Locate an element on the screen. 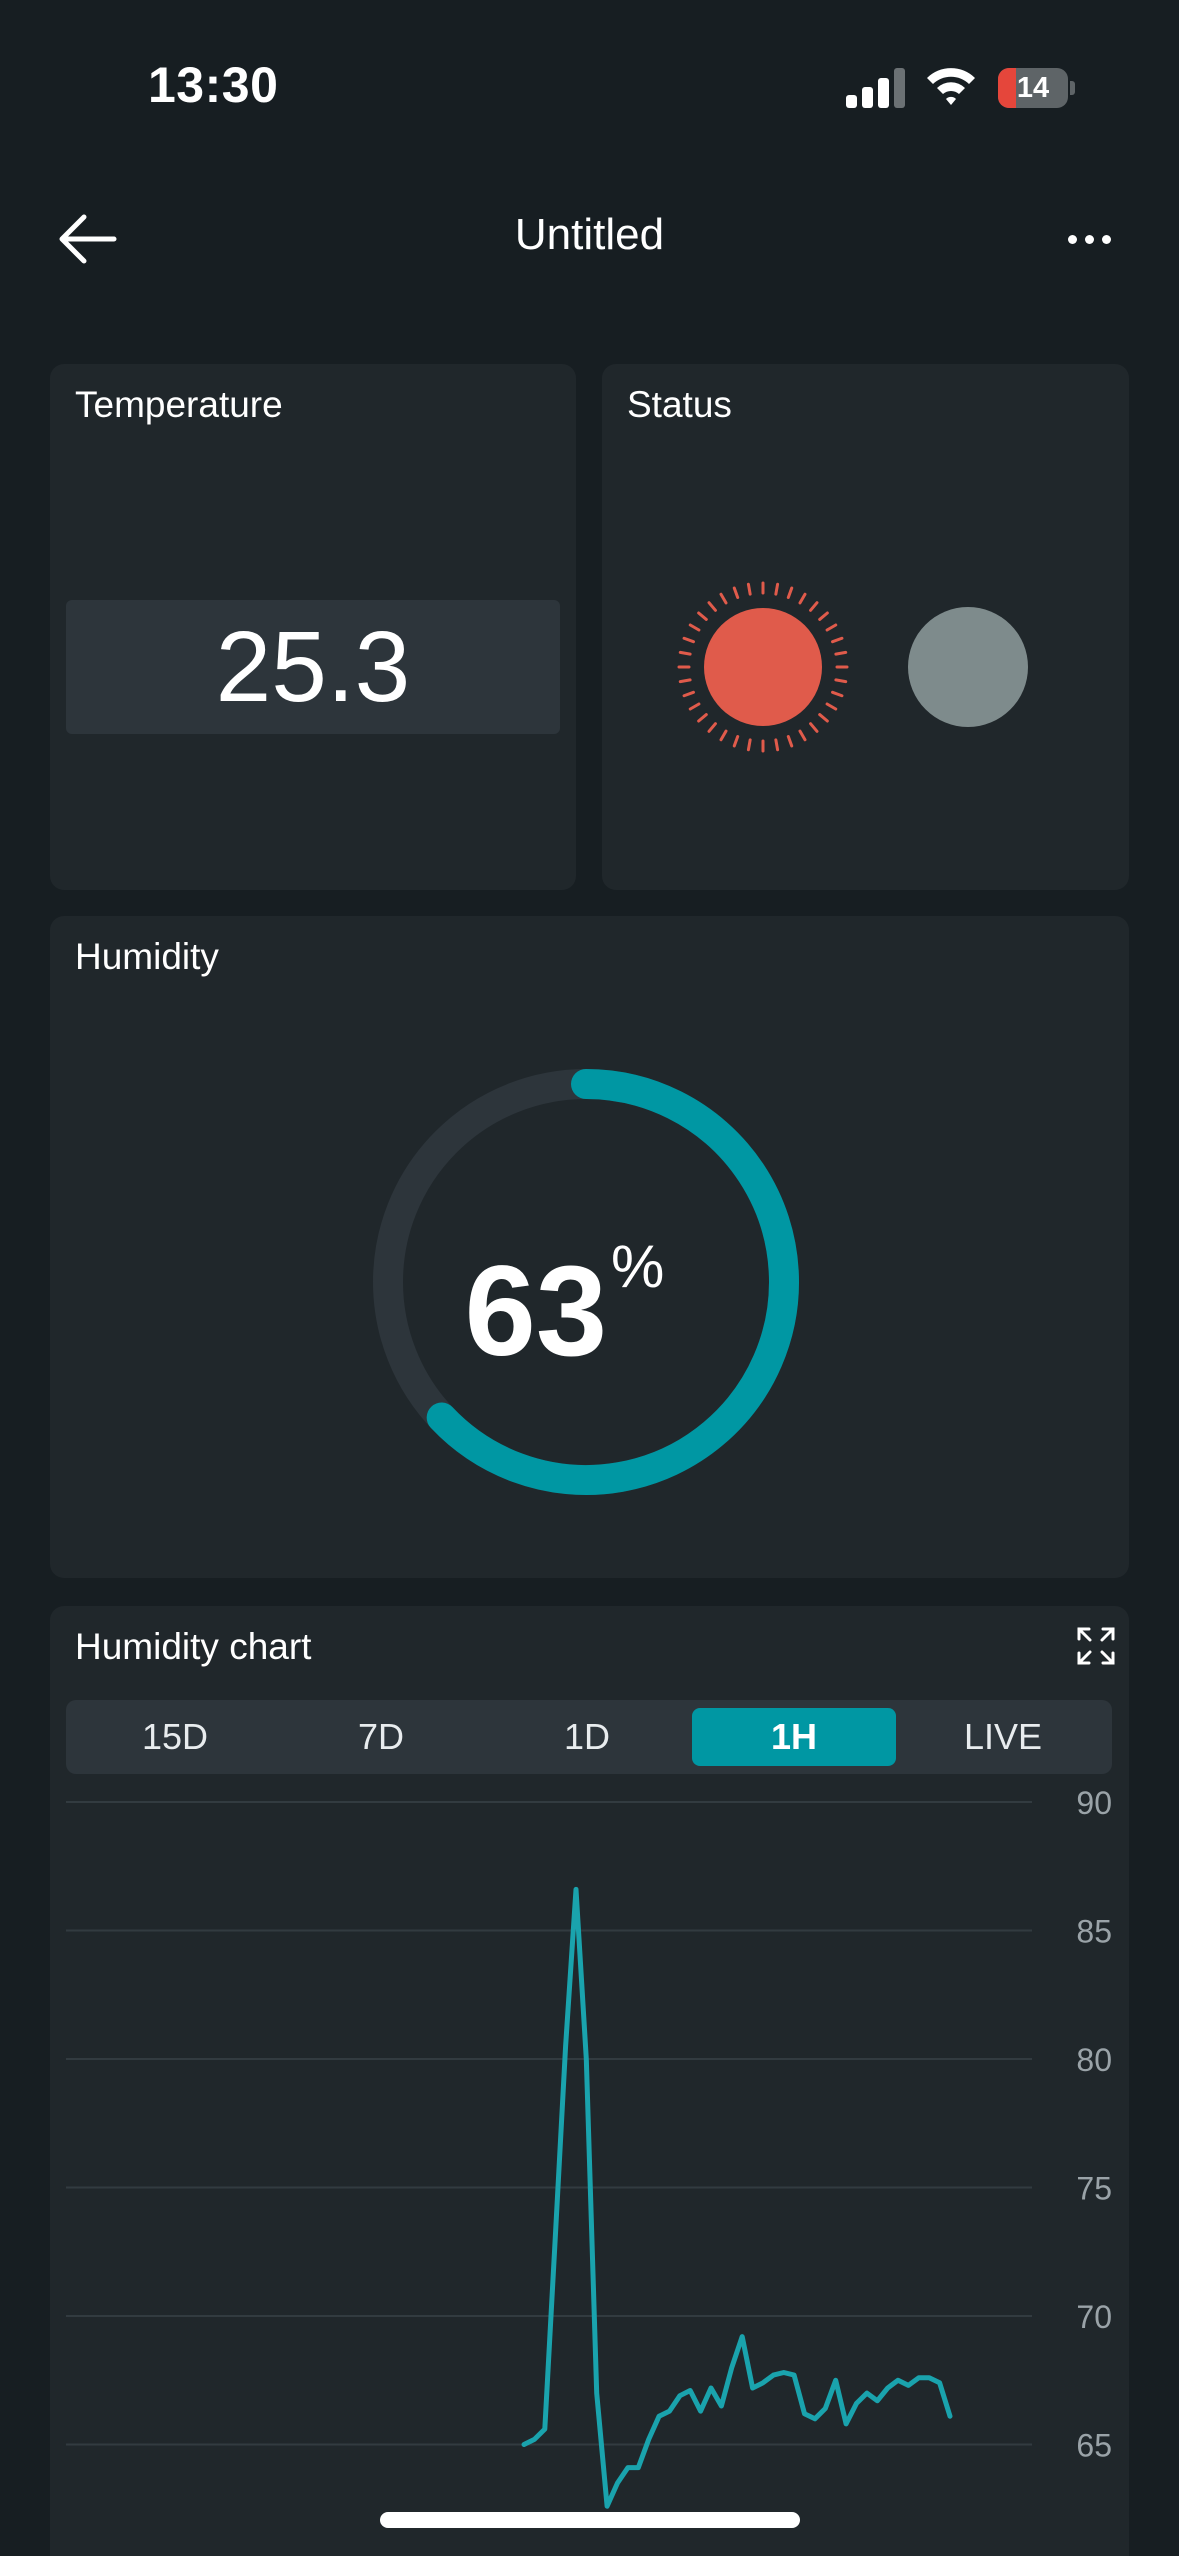  battery-icon: 14 is located at coordinates (1036, 88).